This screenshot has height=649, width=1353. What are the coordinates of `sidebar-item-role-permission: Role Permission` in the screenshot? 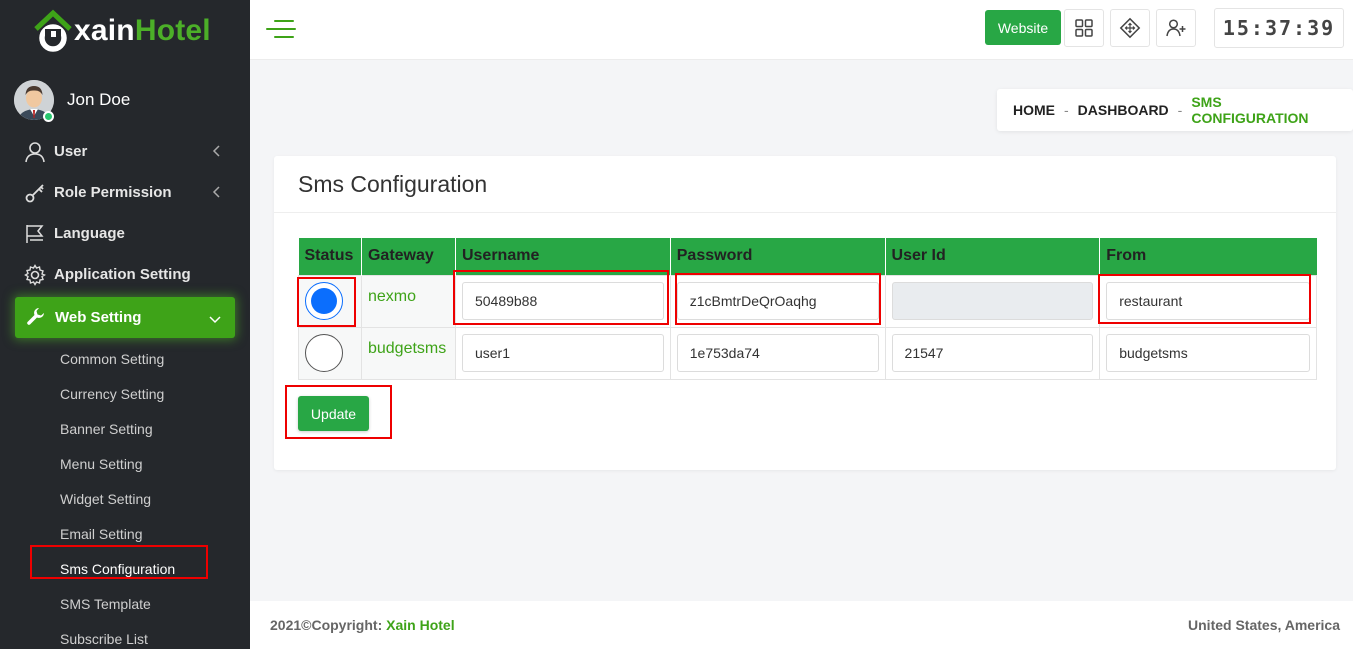 It's located at (125, 192).